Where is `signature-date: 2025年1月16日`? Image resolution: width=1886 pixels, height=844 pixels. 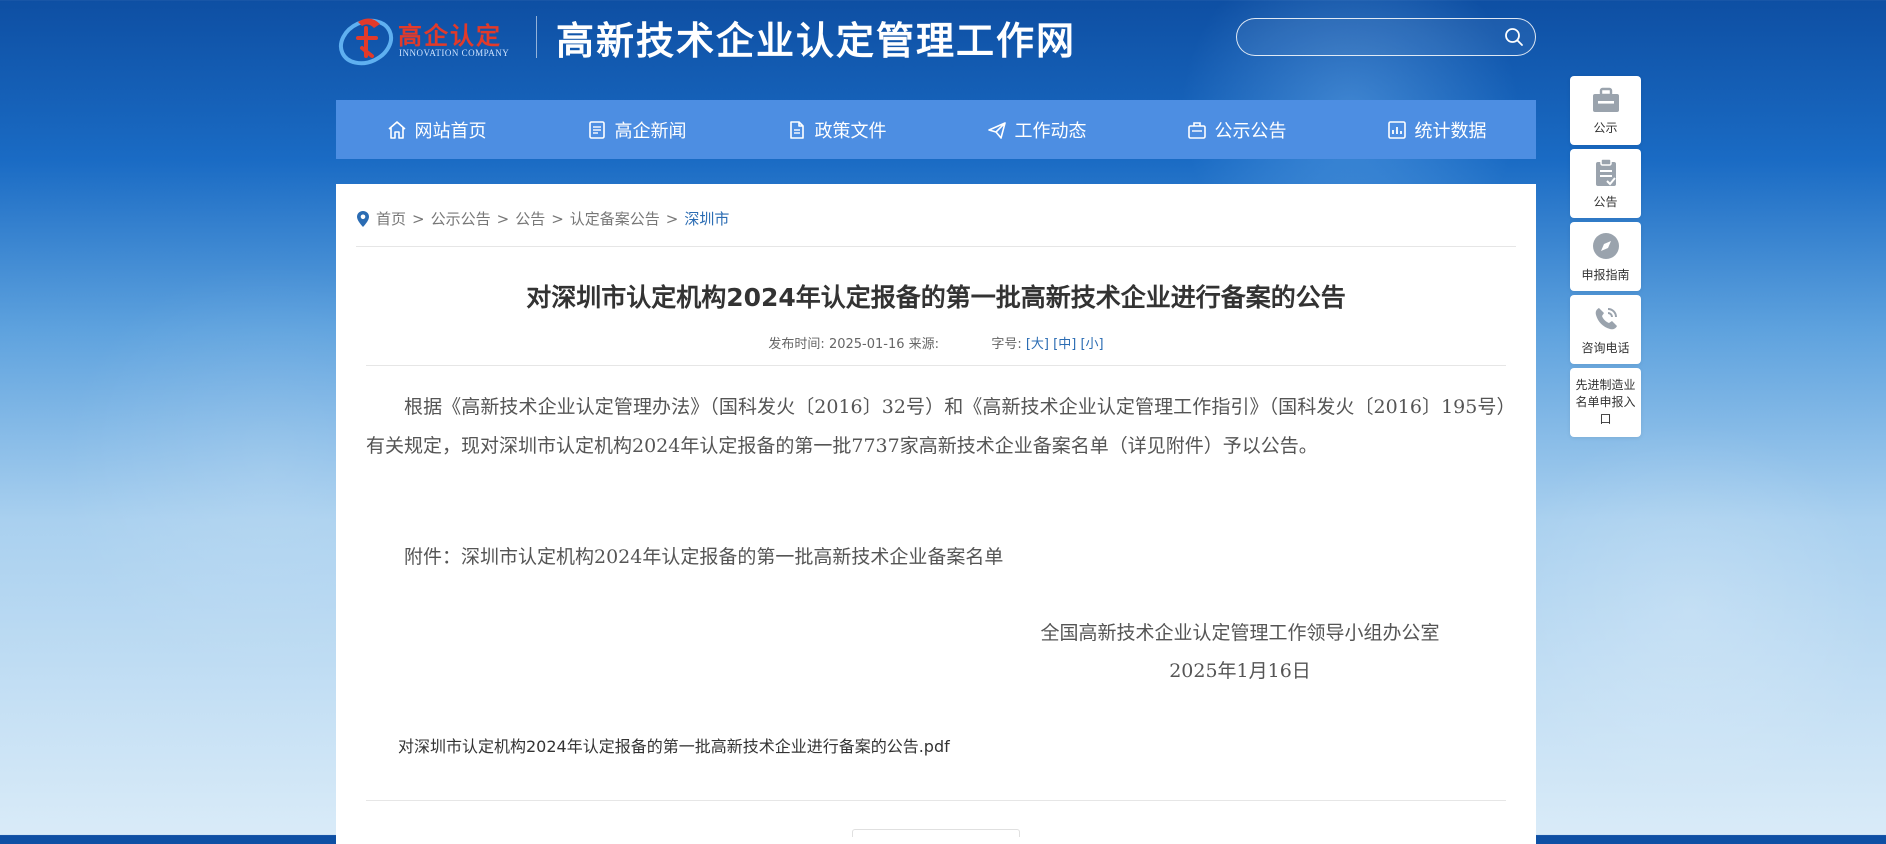
signature-date: 2025年1月16日 is located at coordinates (1240, 671).